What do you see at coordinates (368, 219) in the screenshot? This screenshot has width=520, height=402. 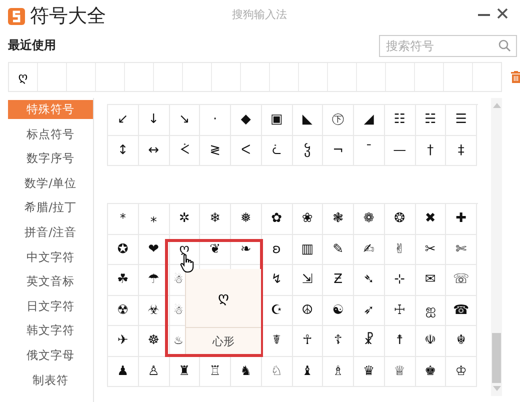 I see `symbol-cell: ❁` at bounding box center [368, 219].